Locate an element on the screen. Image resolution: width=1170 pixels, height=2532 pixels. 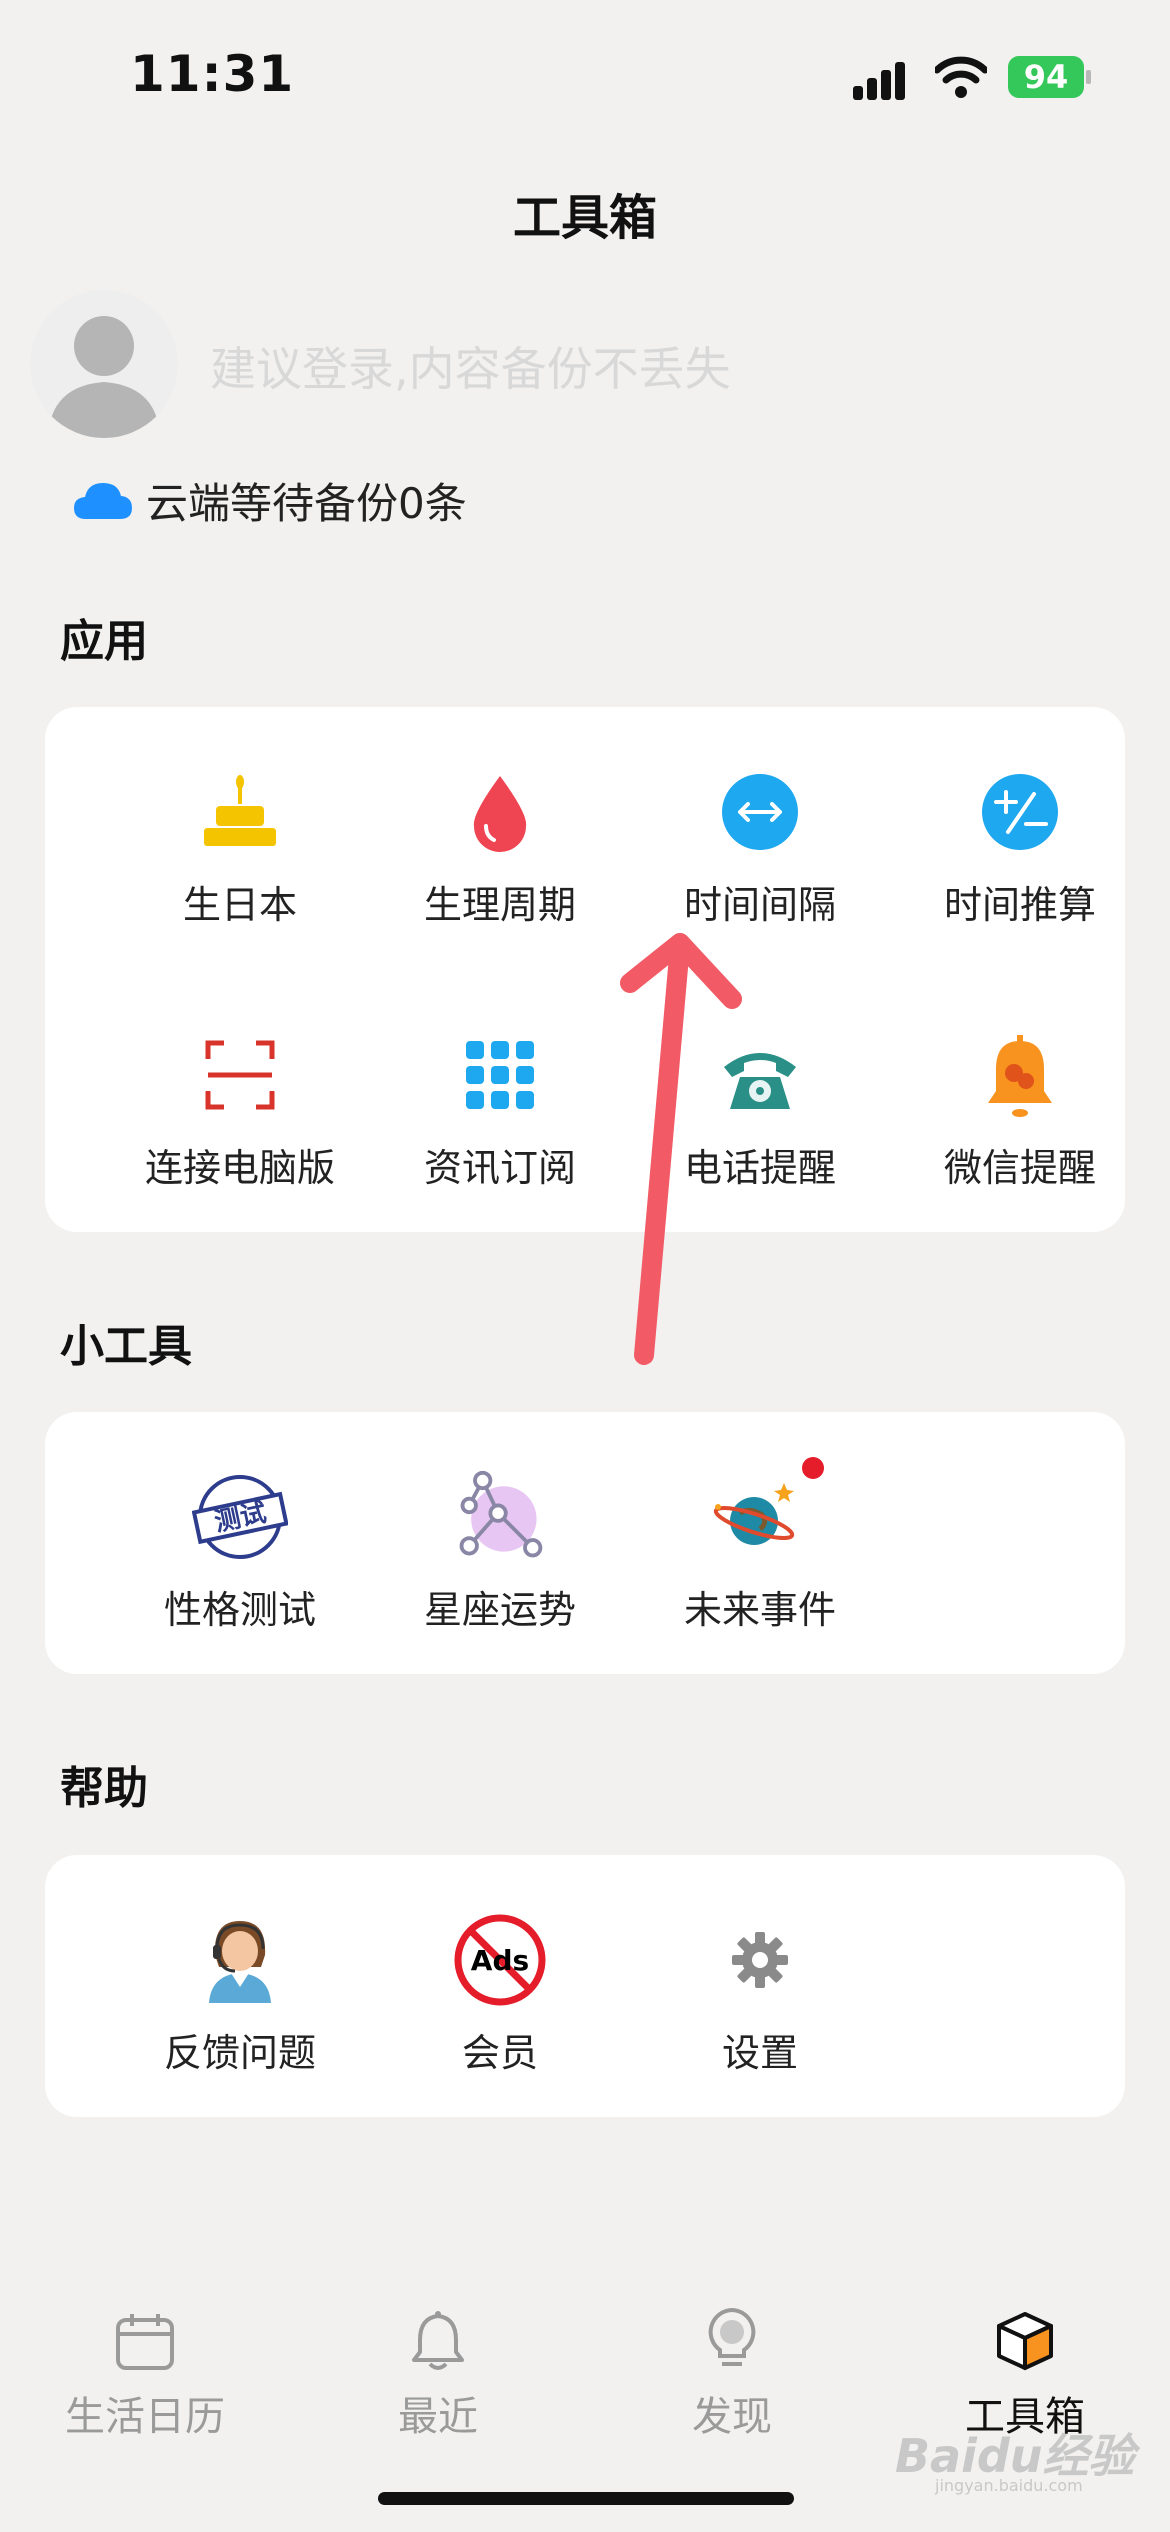
app-label: 微信提醒 is located at coordinates (1019, 1168).